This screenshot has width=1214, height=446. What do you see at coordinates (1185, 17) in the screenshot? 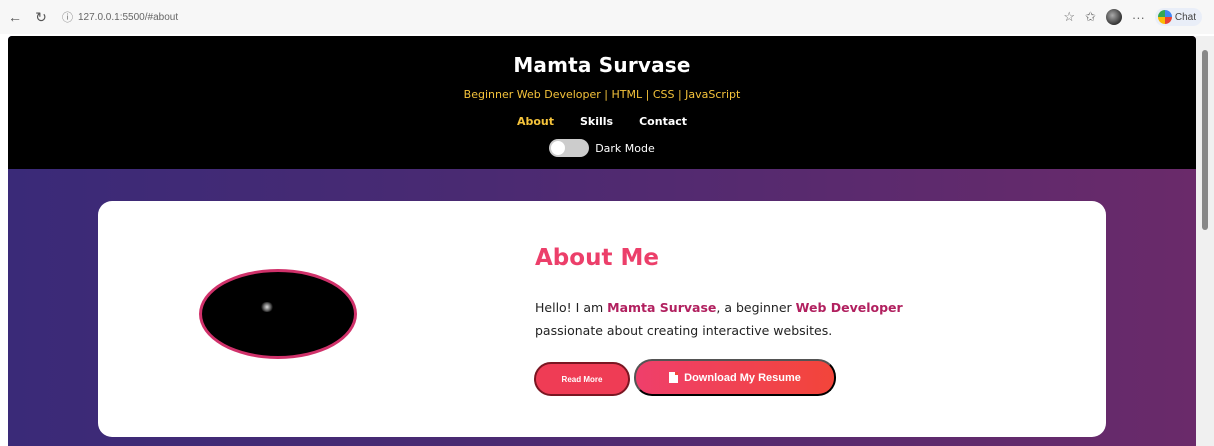
I see `chat-label: Chat` at bounding box center [1185, 17].